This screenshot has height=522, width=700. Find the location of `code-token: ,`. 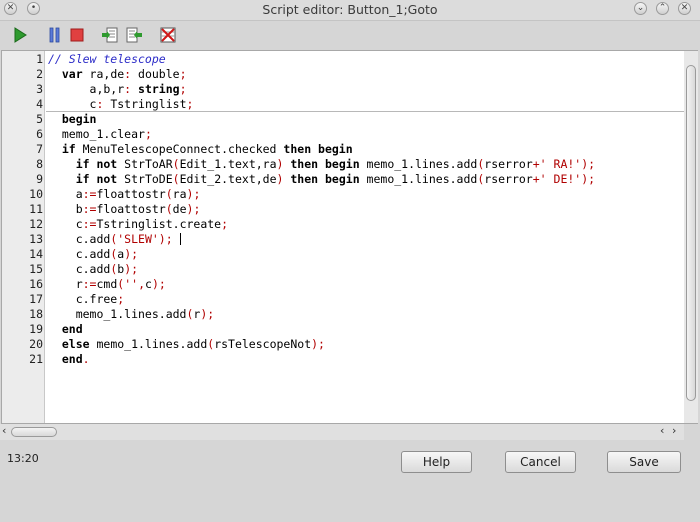

code-token: , is located at coordinates (141, 284).